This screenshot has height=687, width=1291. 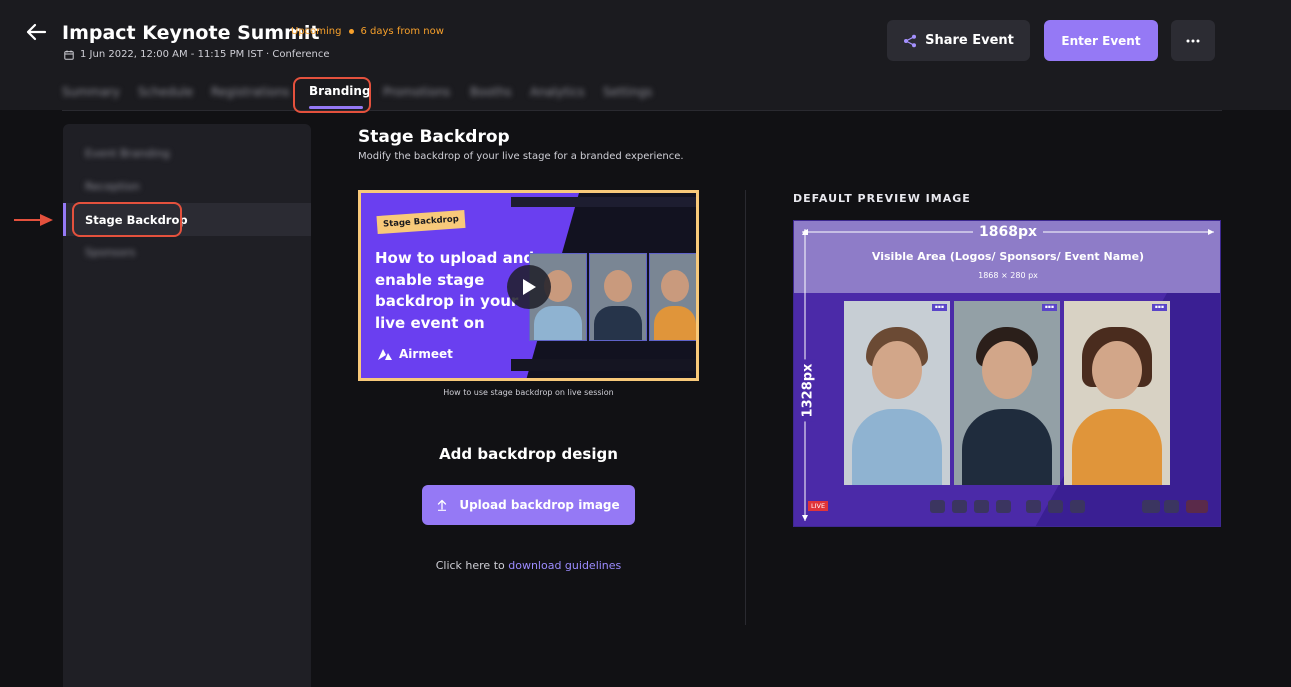 I want to click on preview-tile-speaker-2: ▪▪▪, so click(x=1117, y=393).